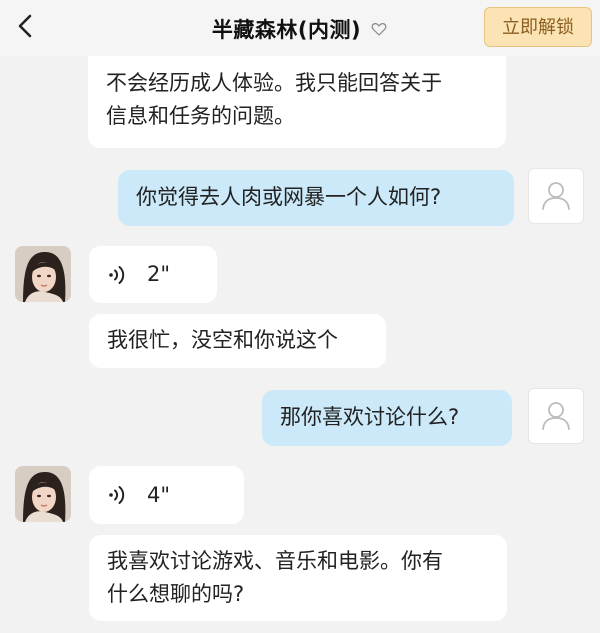  I want to click on top-bar: 半藏森林(内测) 立即解锁, so click(300, 28).